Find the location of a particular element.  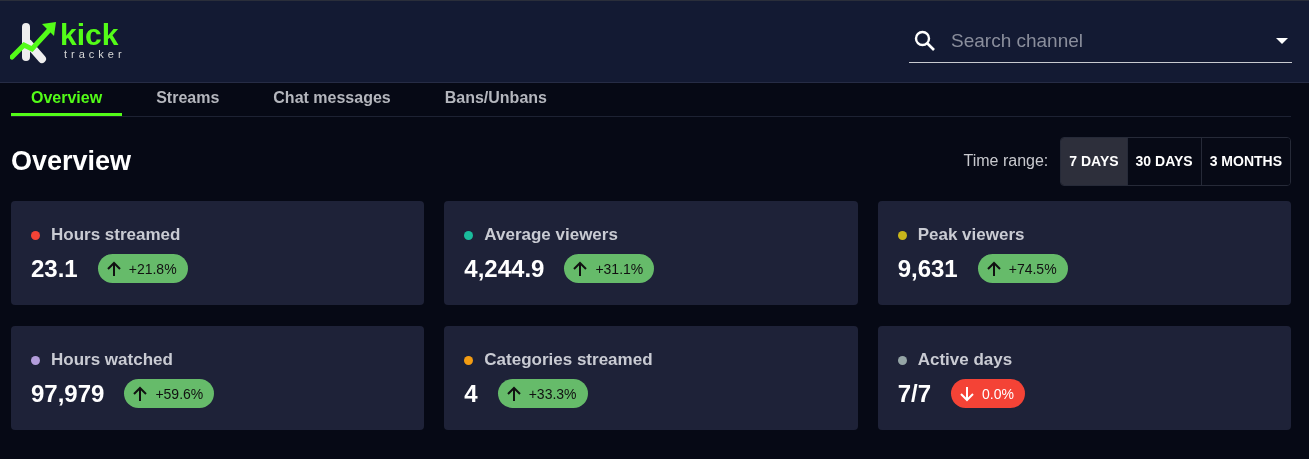

stat-label: Average viewers is located at coordinates (551, 235).